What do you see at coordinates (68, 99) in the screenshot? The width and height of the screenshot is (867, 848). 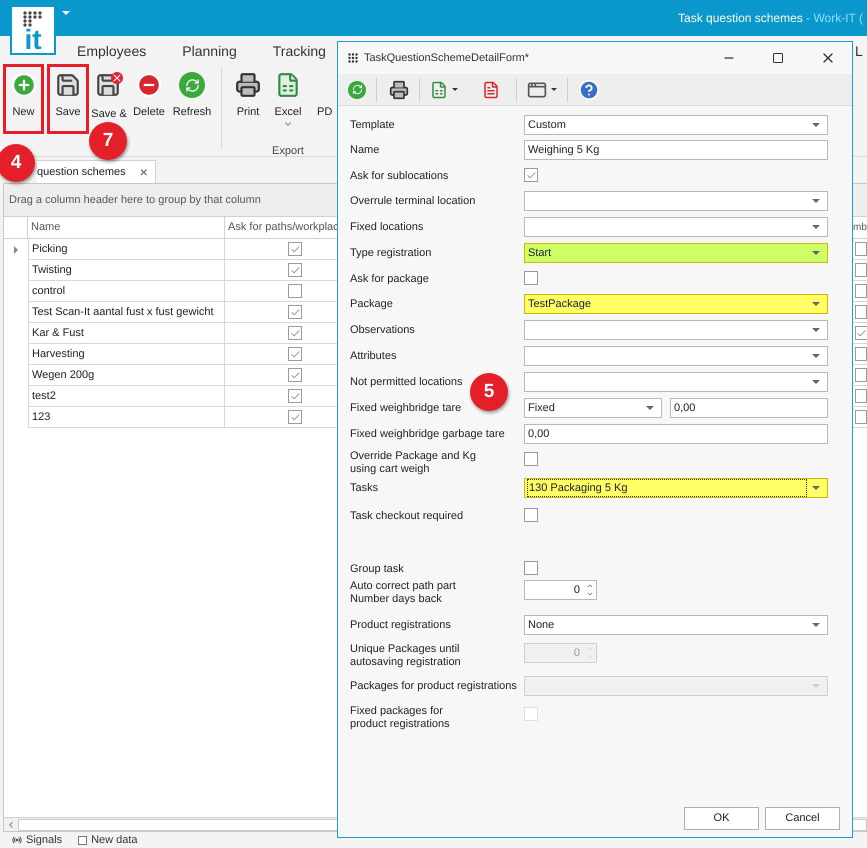 I see `ribbon-button: Save` at bounding box center [68, 99].